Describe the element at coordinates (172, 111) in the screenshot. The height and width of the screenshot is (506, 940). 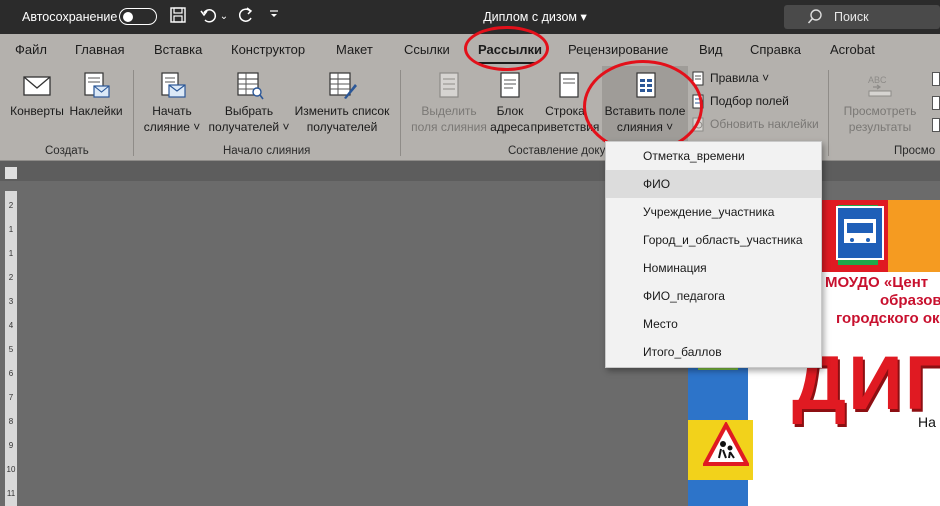
I see `start-merge-label-1: Начать` at that location.